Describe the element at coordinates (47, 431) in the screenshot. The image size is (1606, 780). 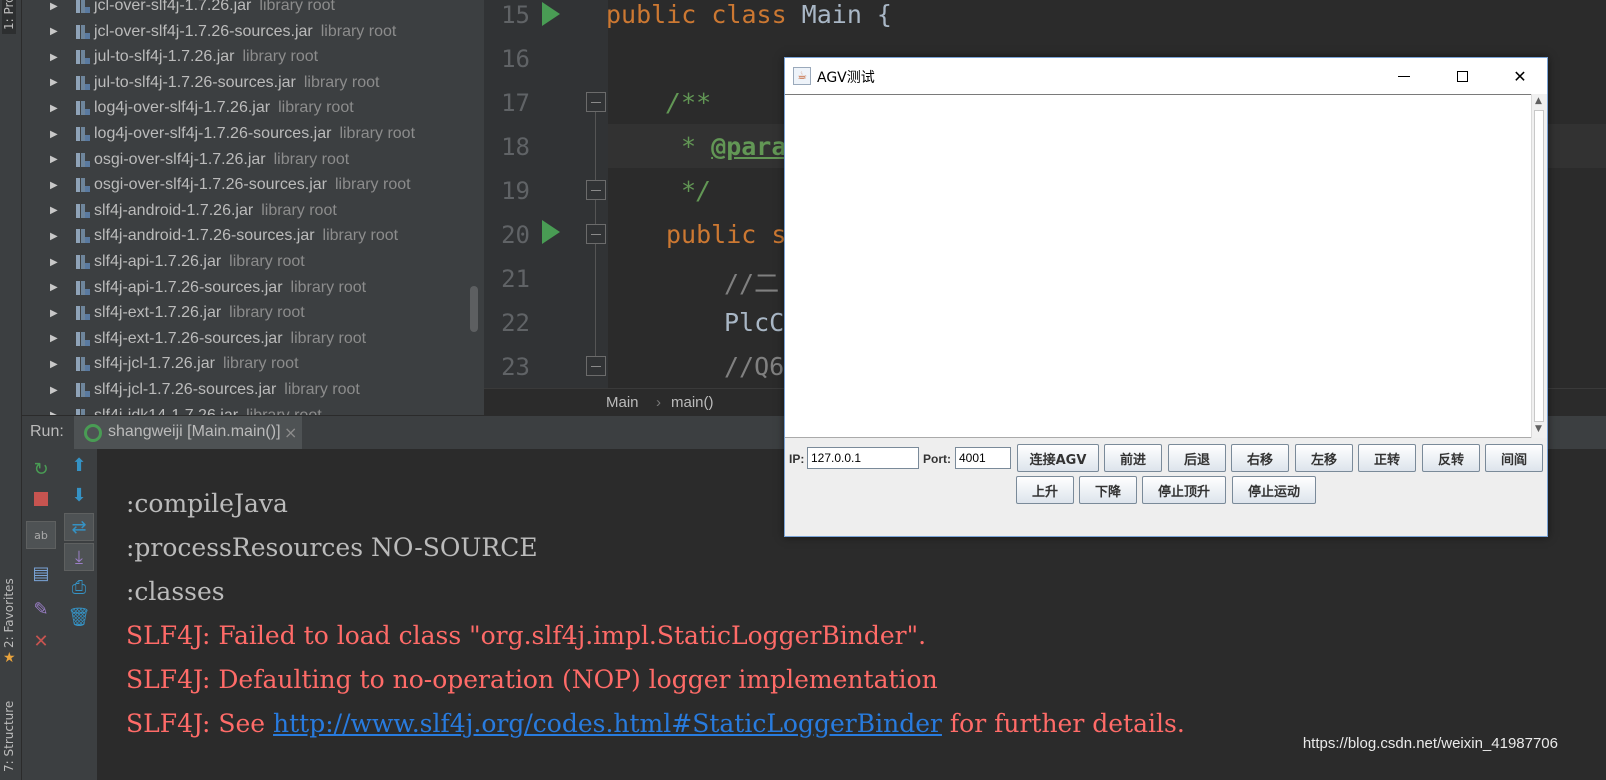
I see `run-label: Run:` at that location.